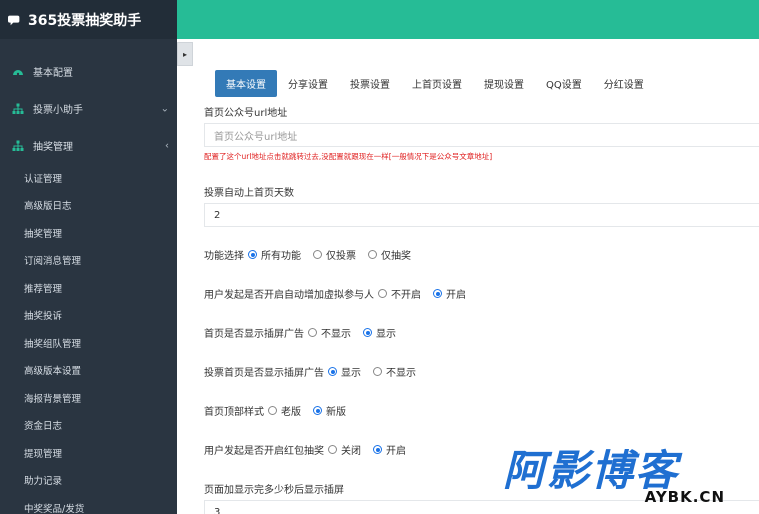 This screenshot has height=514, width=759. Describe the element at coordinates (167, 145) in the screenshot. I see `chevron-left-icon: ‹` at that location.